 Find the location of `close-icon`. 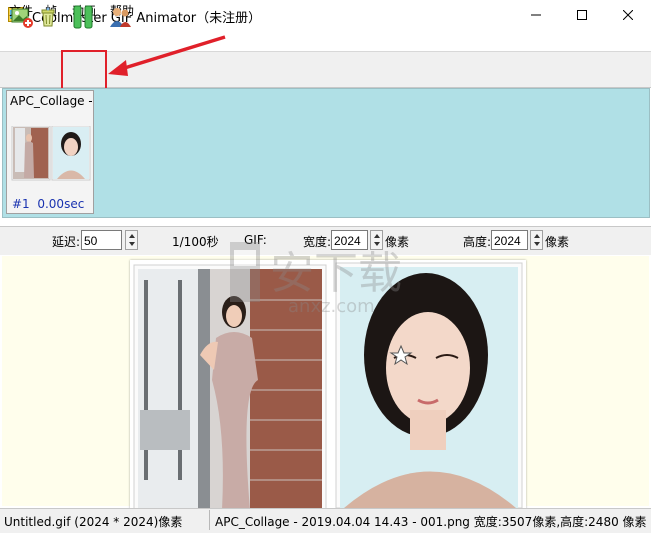

close-icon is located at coordinates (628, 15).